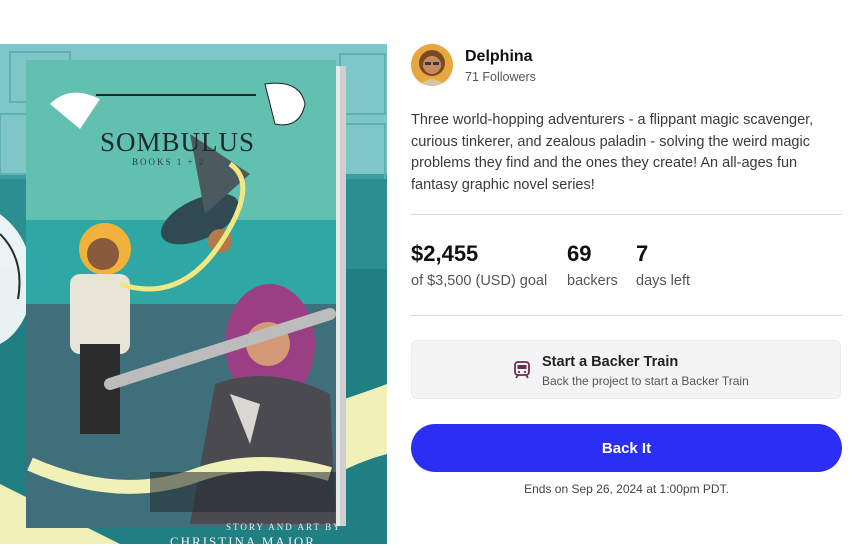  What do you see at coordinates (645, 381) in the screenshot?
I see `backer-train-subtitle: Back the project to start a Backer Train` at bounding box center [645, 381].